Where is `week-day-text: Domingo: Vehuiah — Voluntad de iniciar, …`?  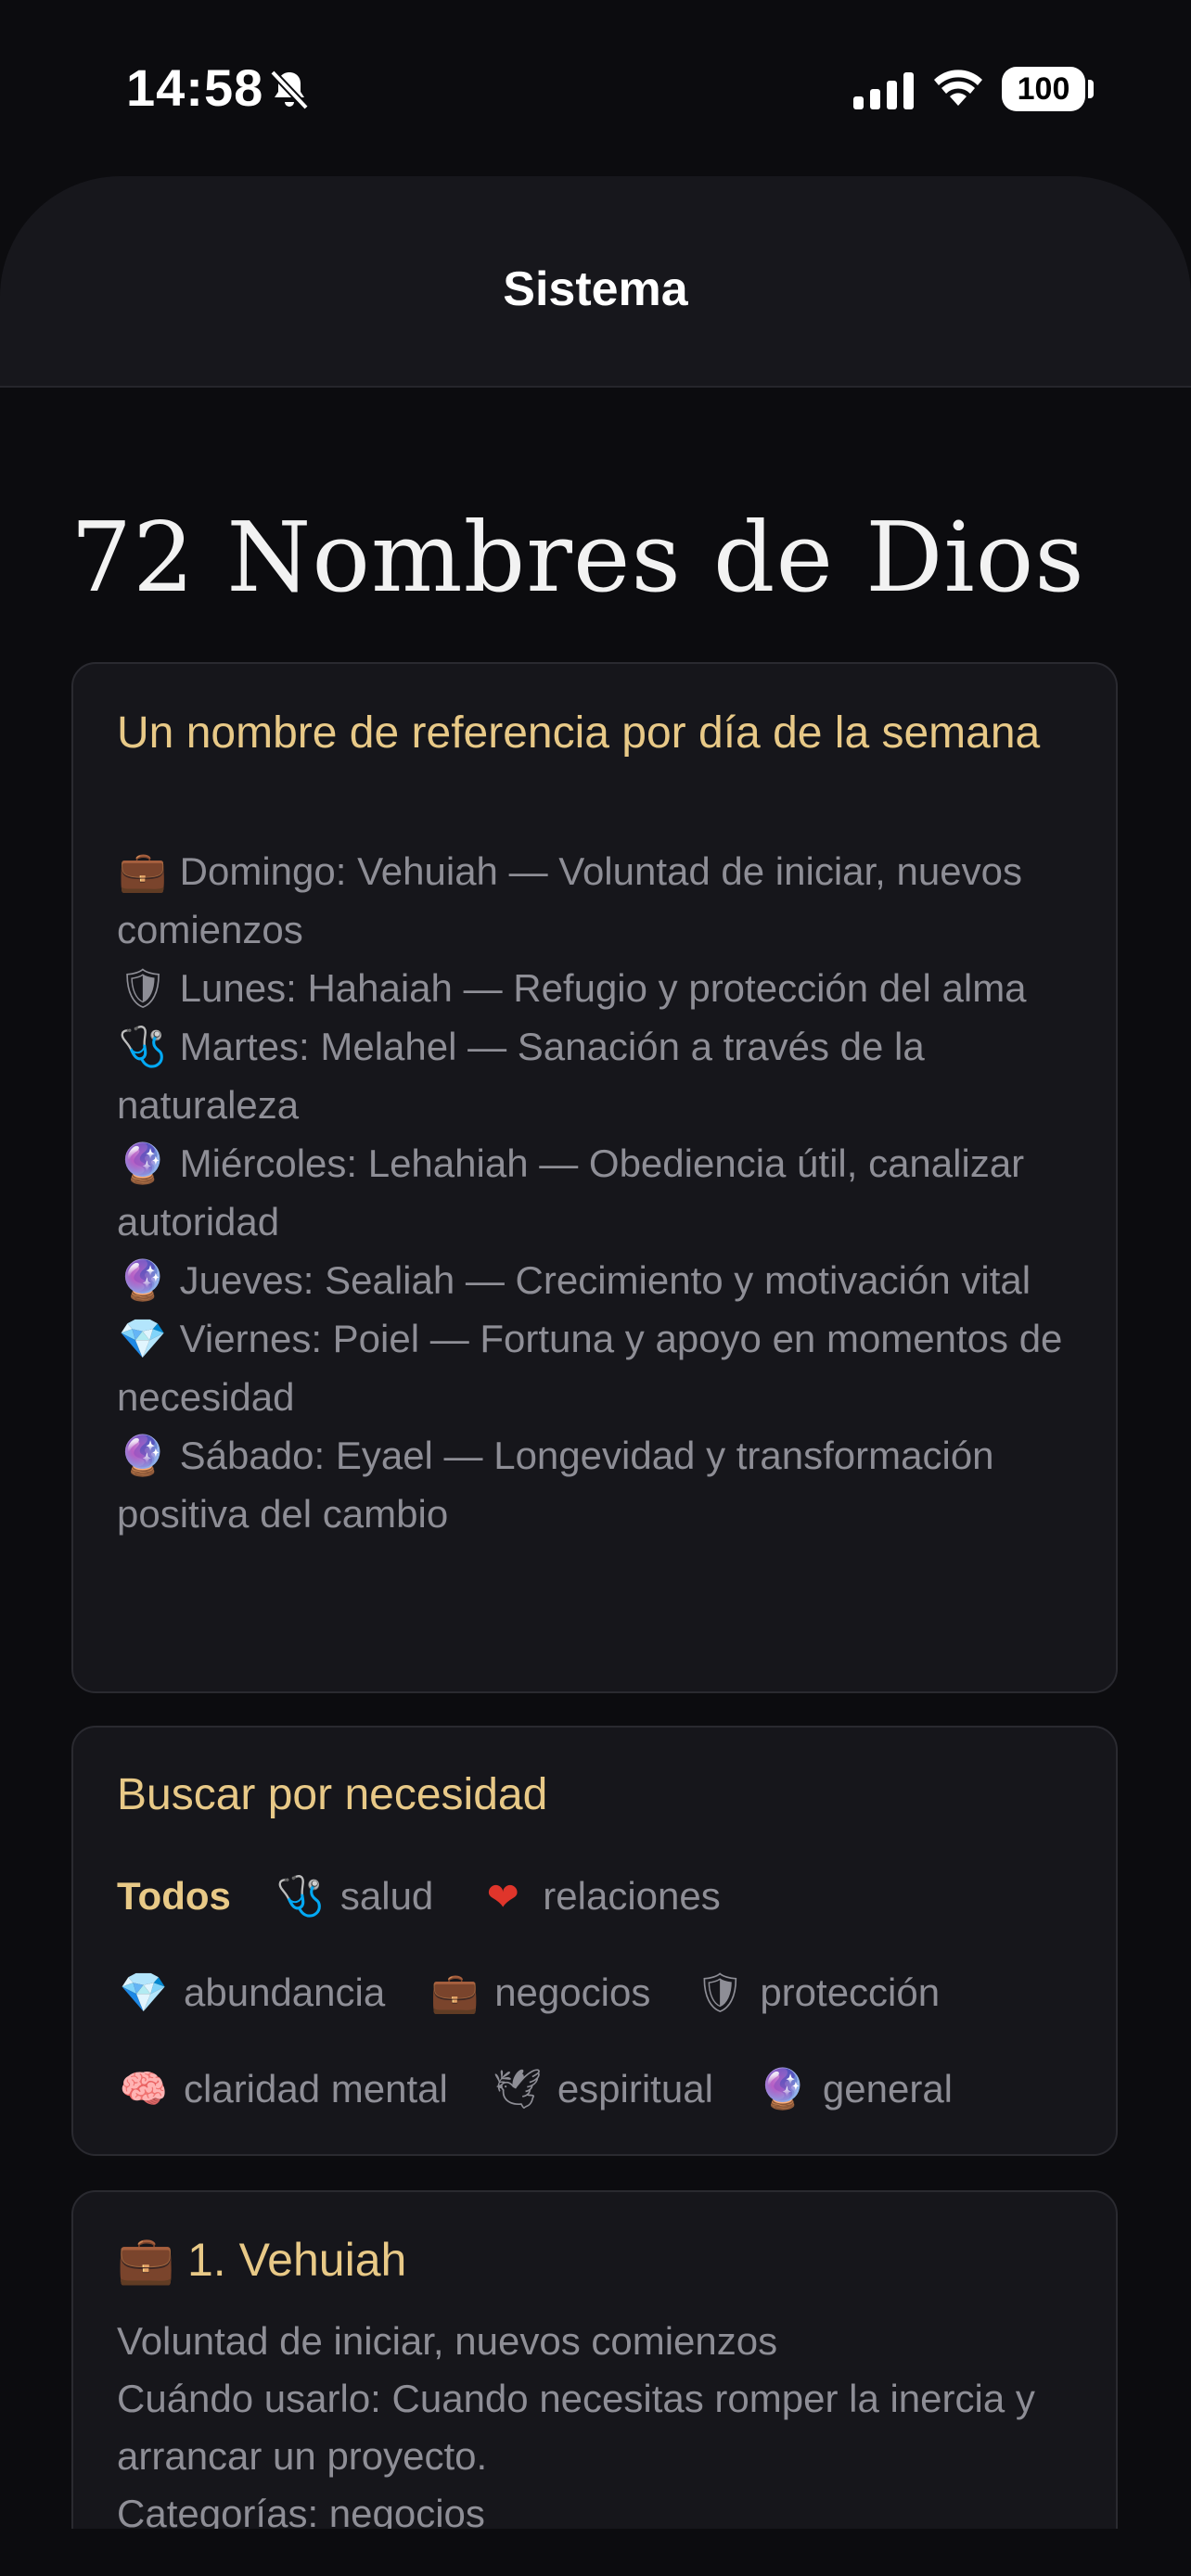 week-day-text: Domingo: Vehuiah — Voluntad de iniciar, … is located at coordinates (569, 900).